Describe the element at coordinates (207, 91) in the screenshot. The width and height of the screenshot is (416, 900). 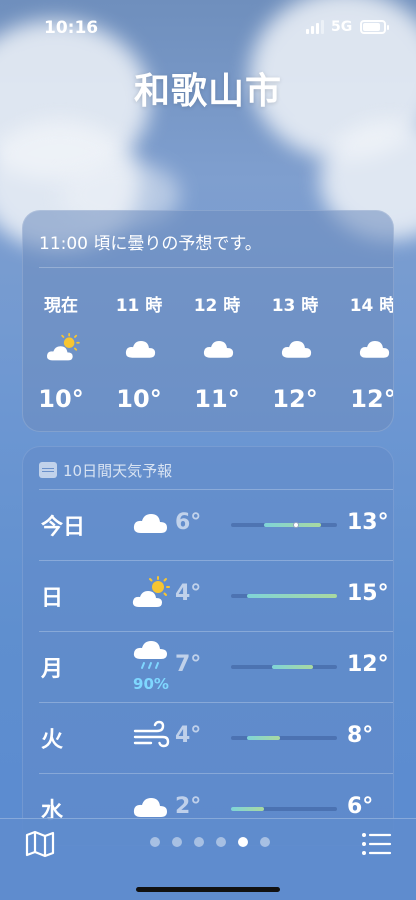
I see `city-name: 和歌山市` at that location.